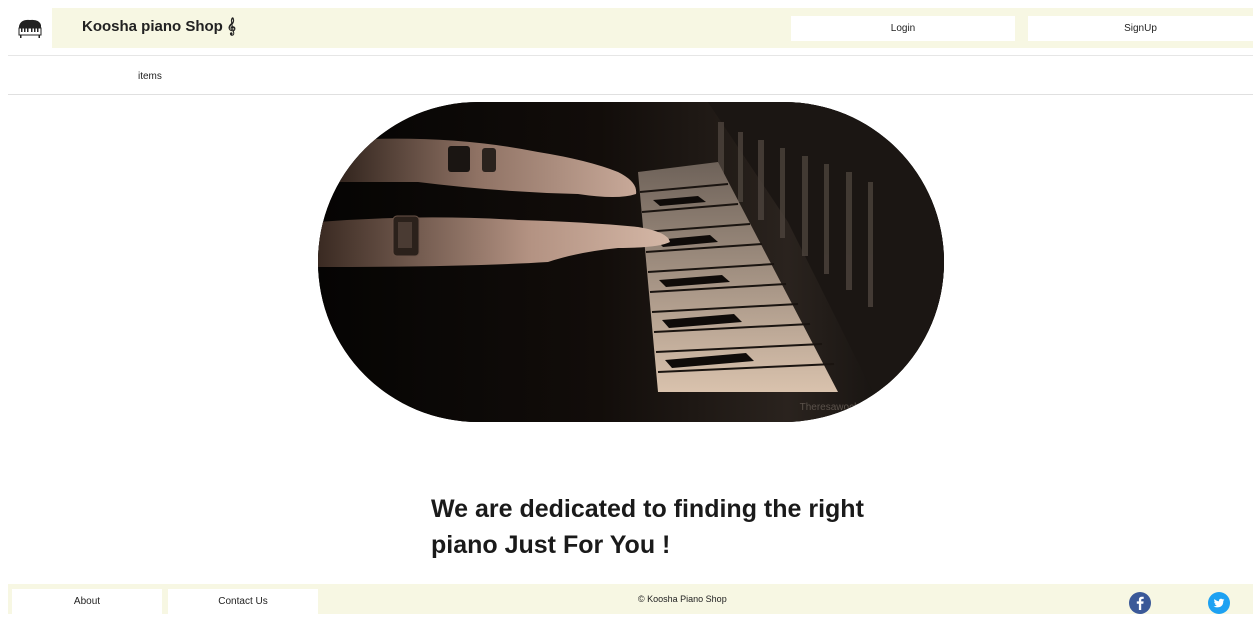 Image resolution: width=1253 pixels, height=619 pixels. Describe the element at coordinates (630, 94) in the screenshot. I see `nav-divider` at that location.